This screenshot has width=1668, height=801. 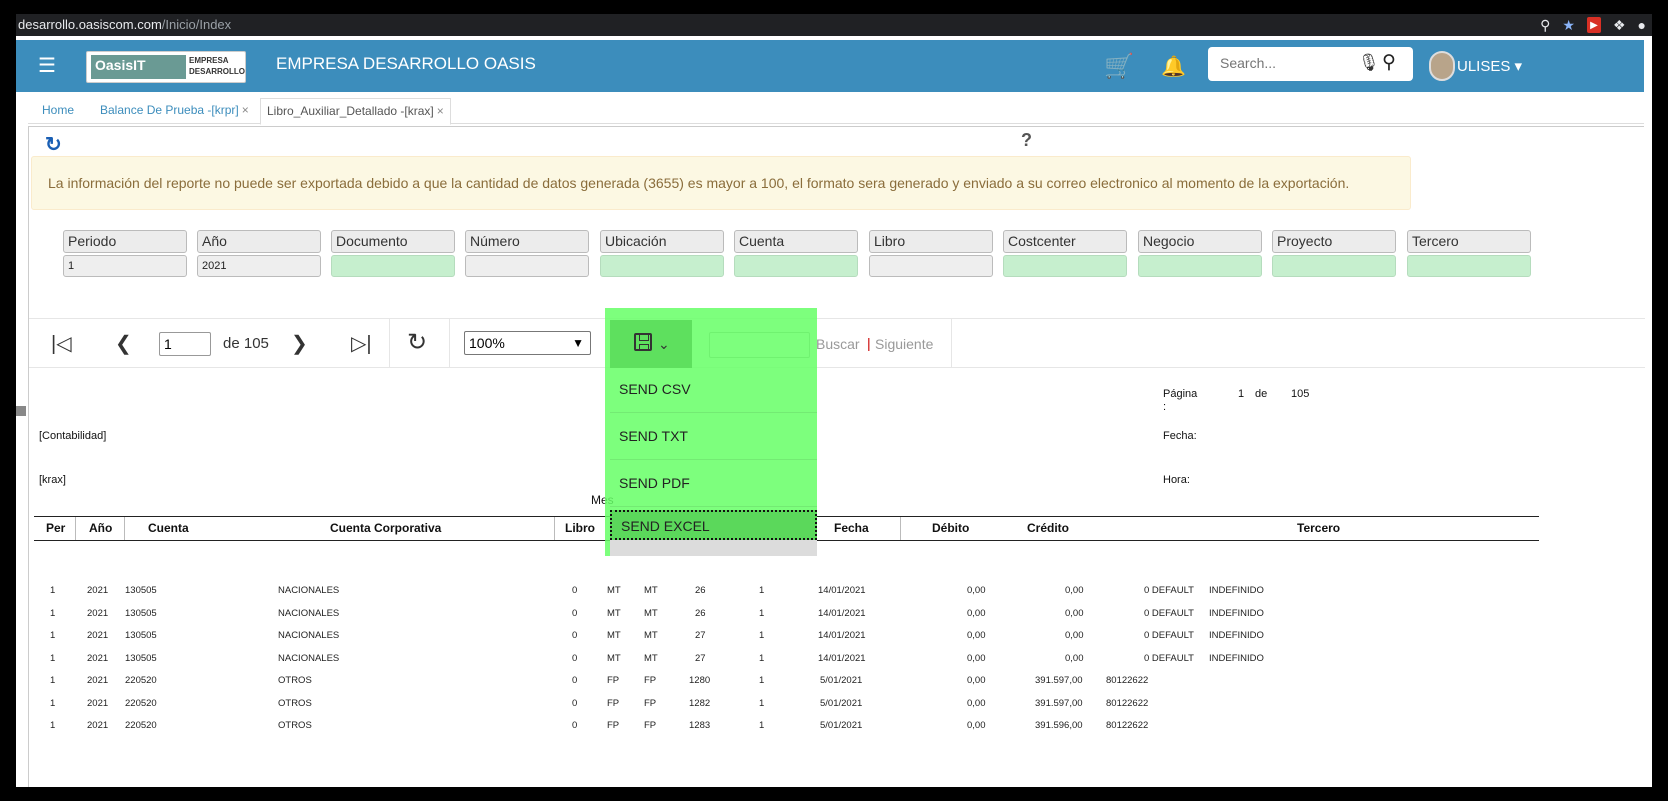 What do you see at coordinates (713, 483) in the screenshot?
I see `export-send-pdf: SEND PDF` at bounding box center [713, 483].